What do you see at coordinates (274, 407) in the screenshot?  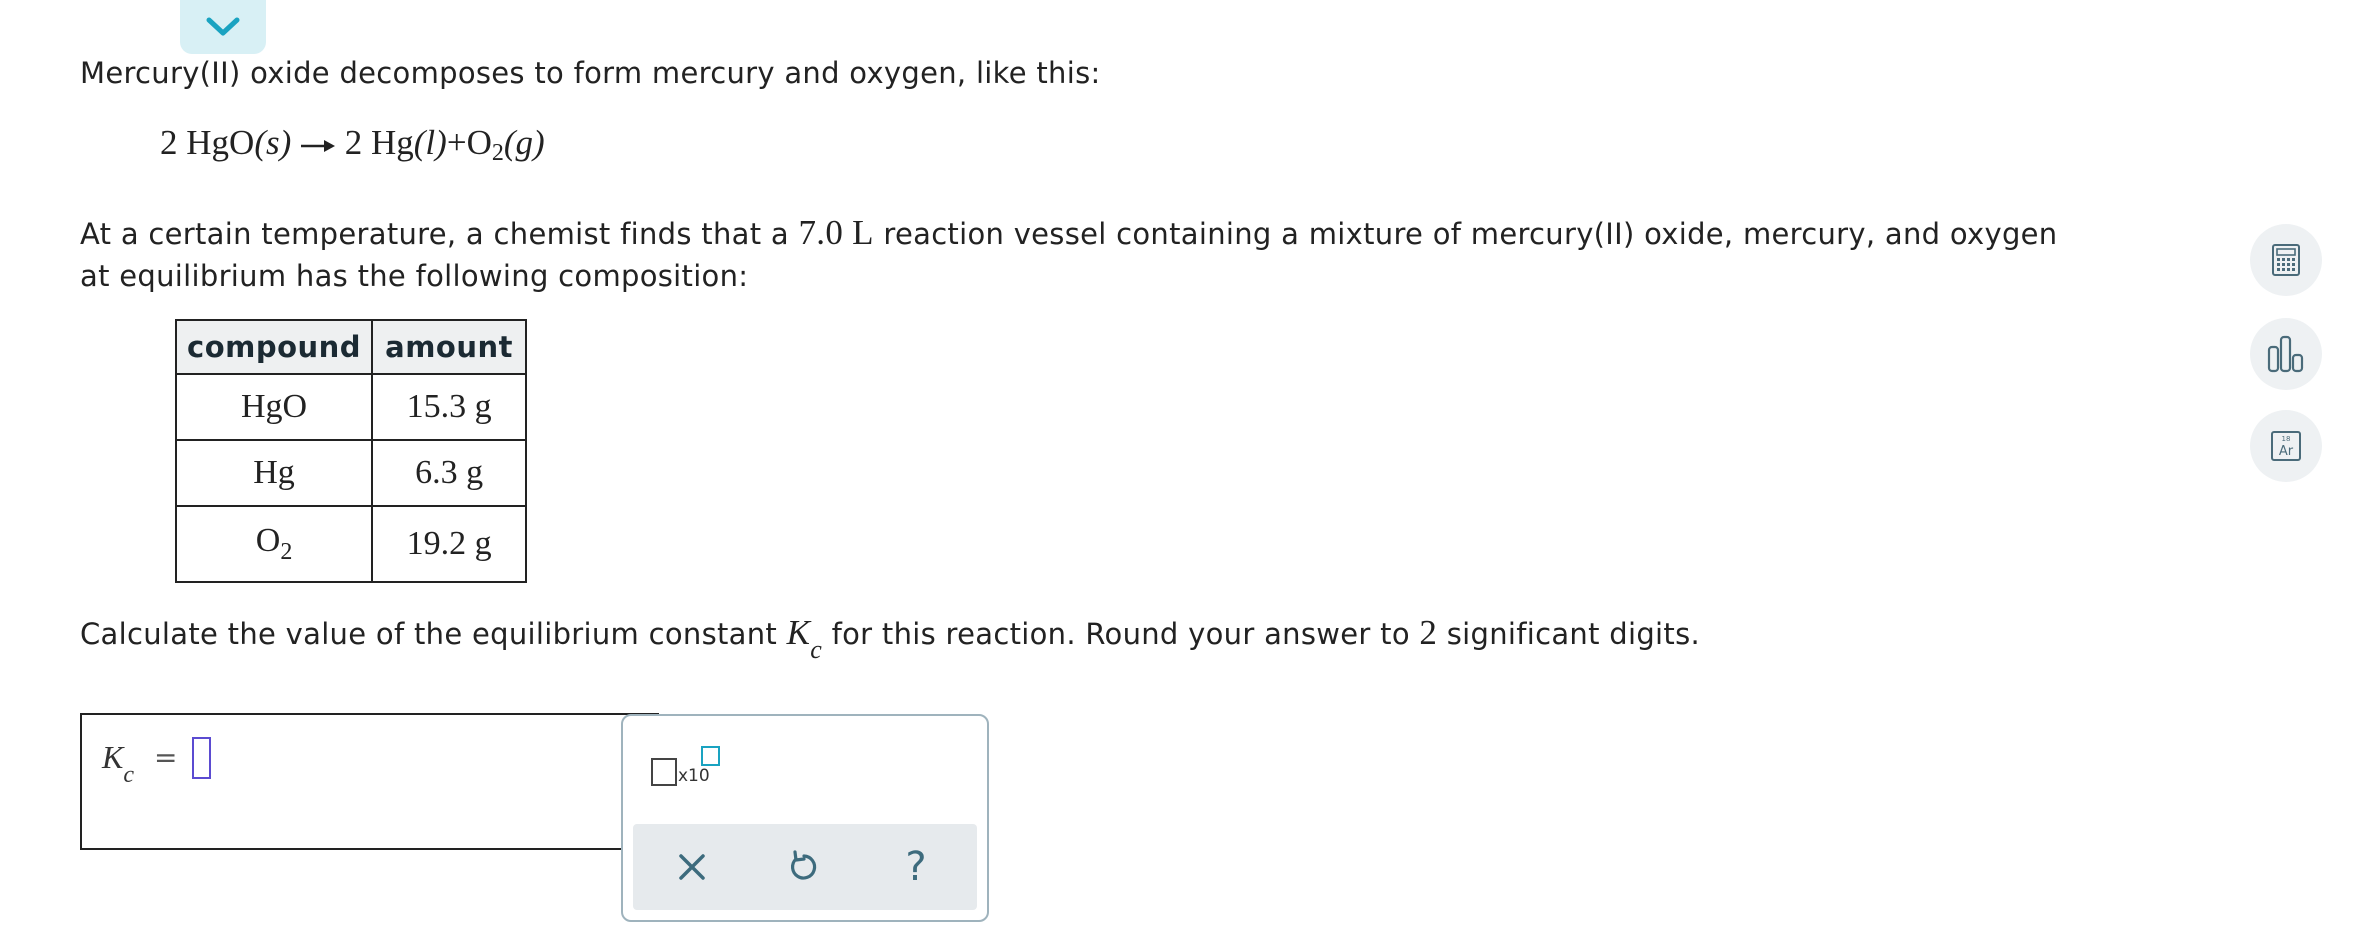 I see `compound-cell: HgO` at bounding box center [274, 407].